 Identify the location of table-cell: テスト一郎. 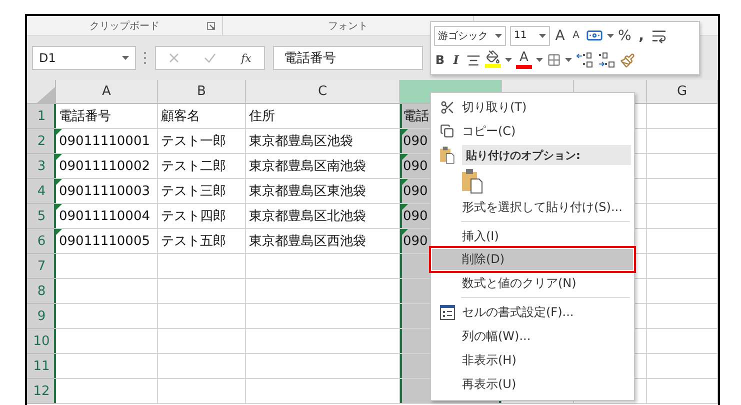
(202, 141).